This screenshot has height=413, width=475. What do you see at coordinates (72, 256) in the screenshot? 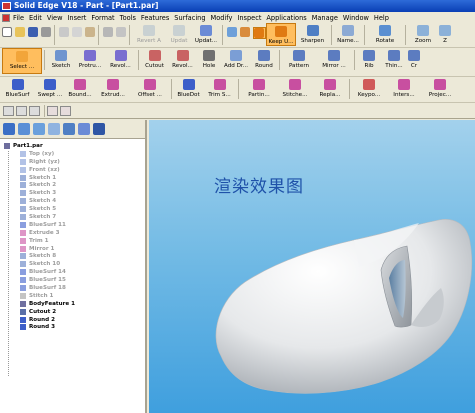
I see `tree-item: Sketch 8` at bounding box center [72, 256].